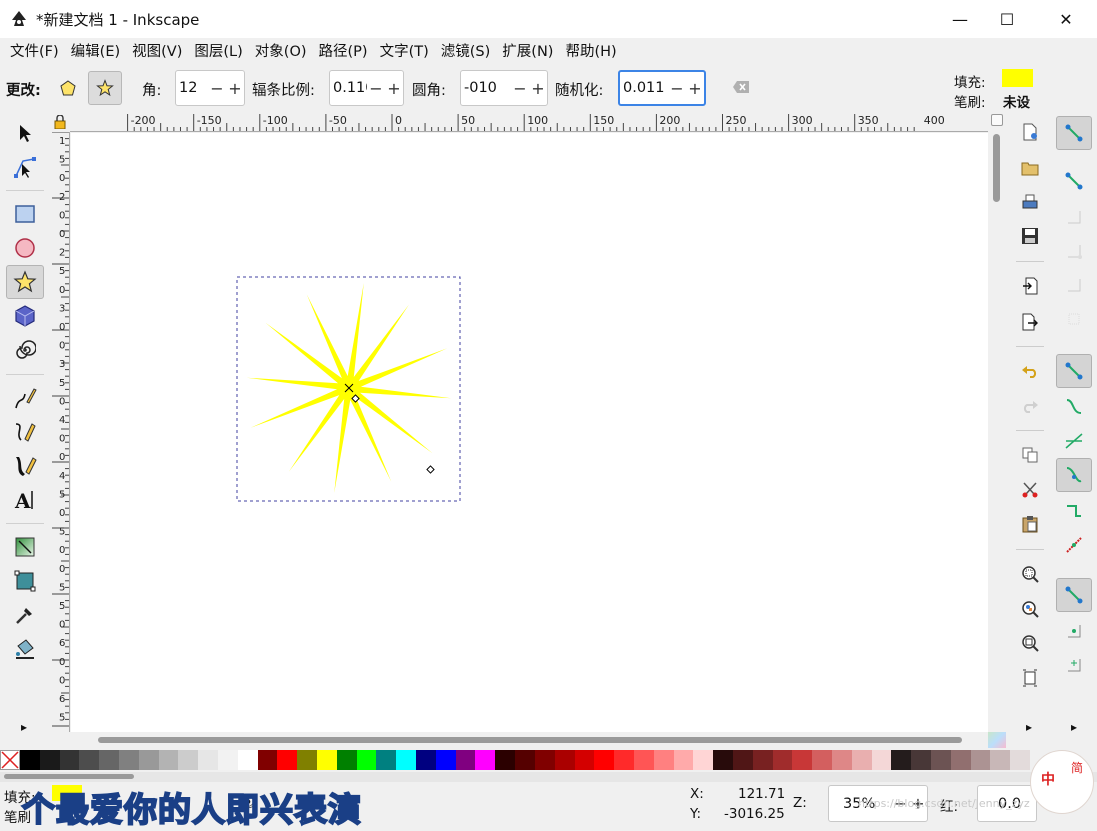 The width and height of the screenshot is (1097, 831). Describe the element at coordinates (366, 88) in the screenshot. I see `spoke-ratio-spinbox: 0.110 −+` at that location.